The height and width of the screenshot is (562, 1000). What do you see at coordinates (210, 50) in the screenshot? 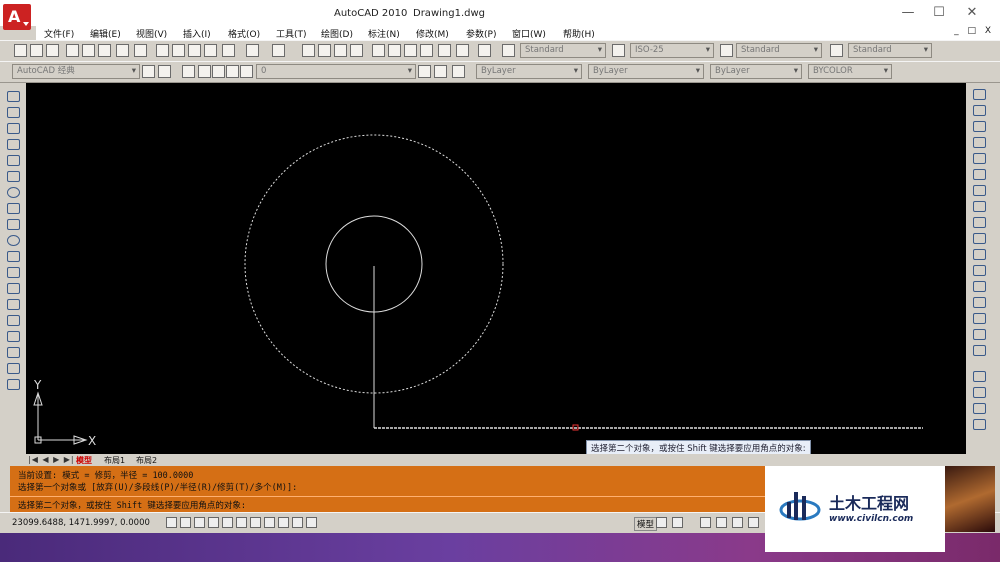
I see `match-properties-icon` at bounding box center [210, 50].